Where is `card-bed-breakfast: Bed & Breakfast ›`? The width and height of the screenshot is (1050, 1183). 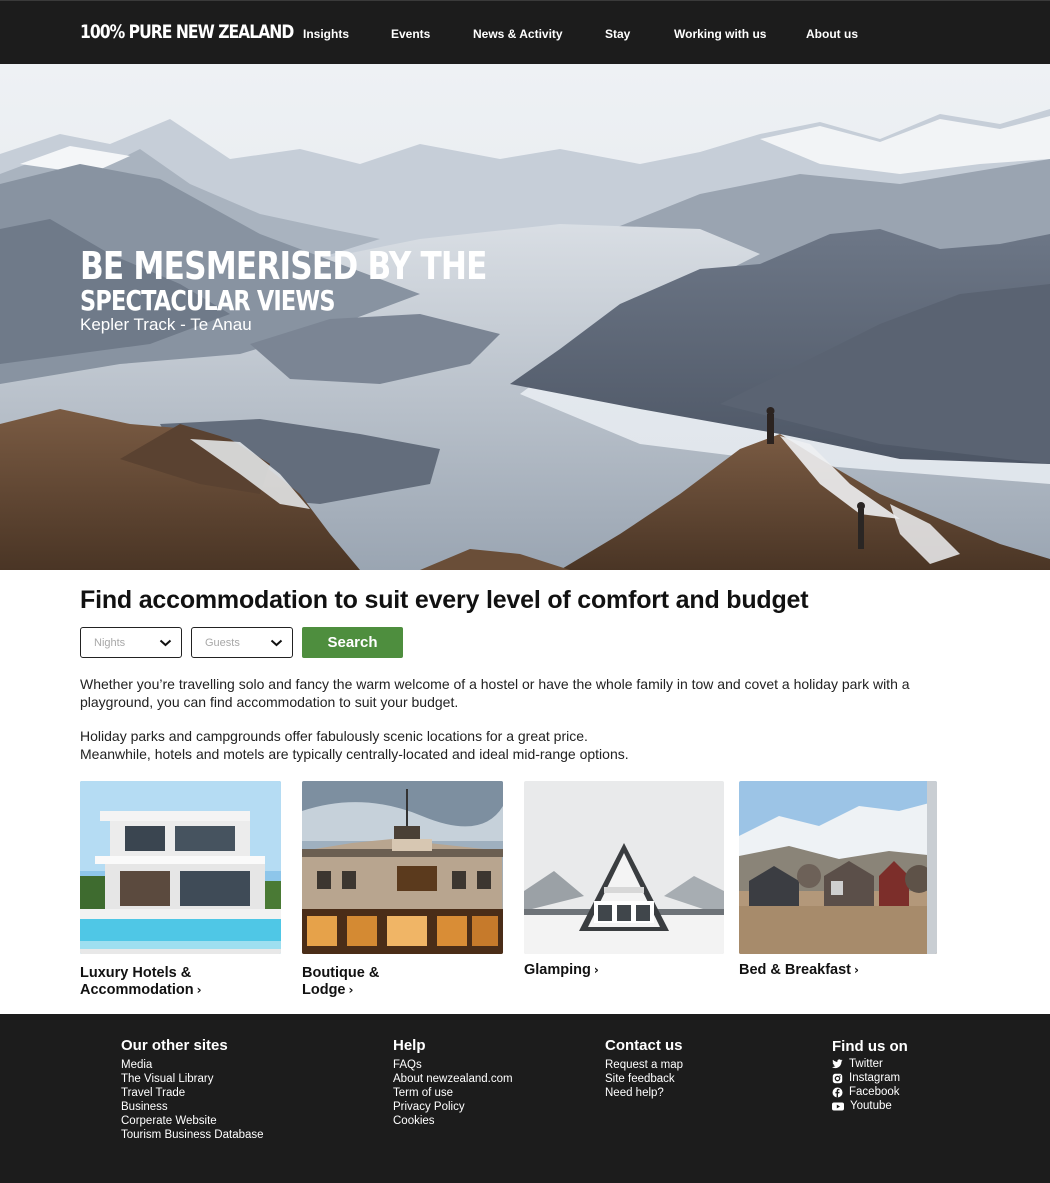
card-bed-breakfast: Bed & Breakfast › is located at coordinates (838, 881).